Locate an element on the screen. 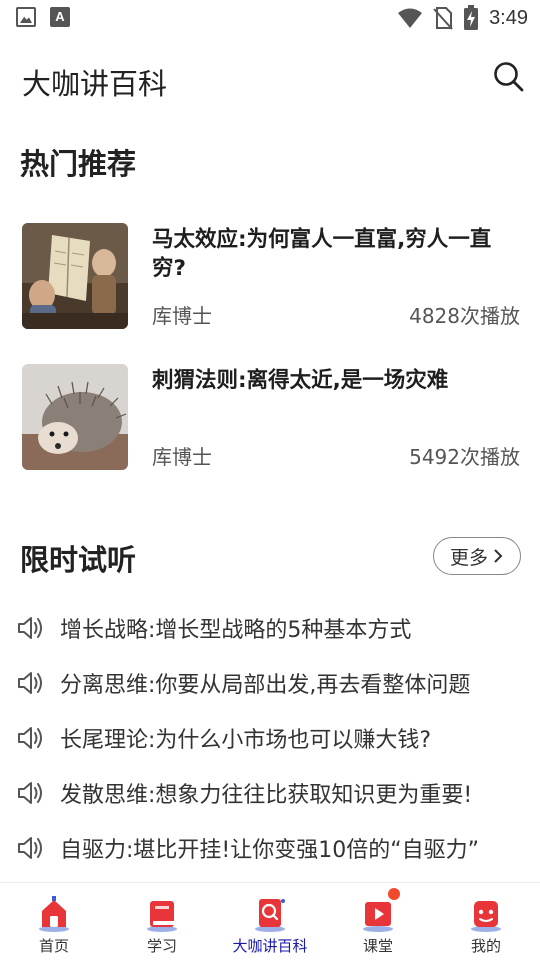 This screenshot has height=960, width=540. hot-item-title: 马太效应:为何富人一直富,穷人一直穷? is located at coordinates (322, 254).